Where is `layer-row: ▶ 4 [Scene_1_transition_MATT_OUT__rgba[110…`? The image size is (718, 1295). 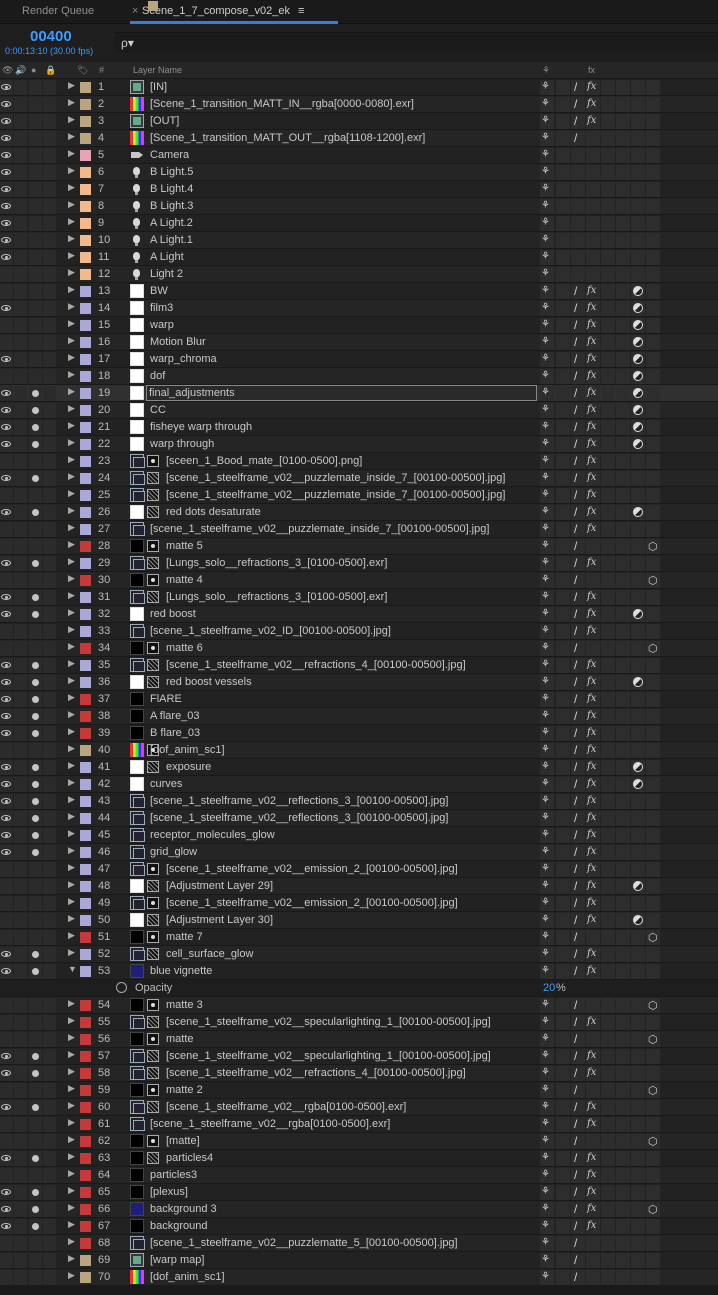
layer-row: ▶ 4 [Scene_1_transition_MATT_OUT__rgba[110… is located at coordinates (359, 138).